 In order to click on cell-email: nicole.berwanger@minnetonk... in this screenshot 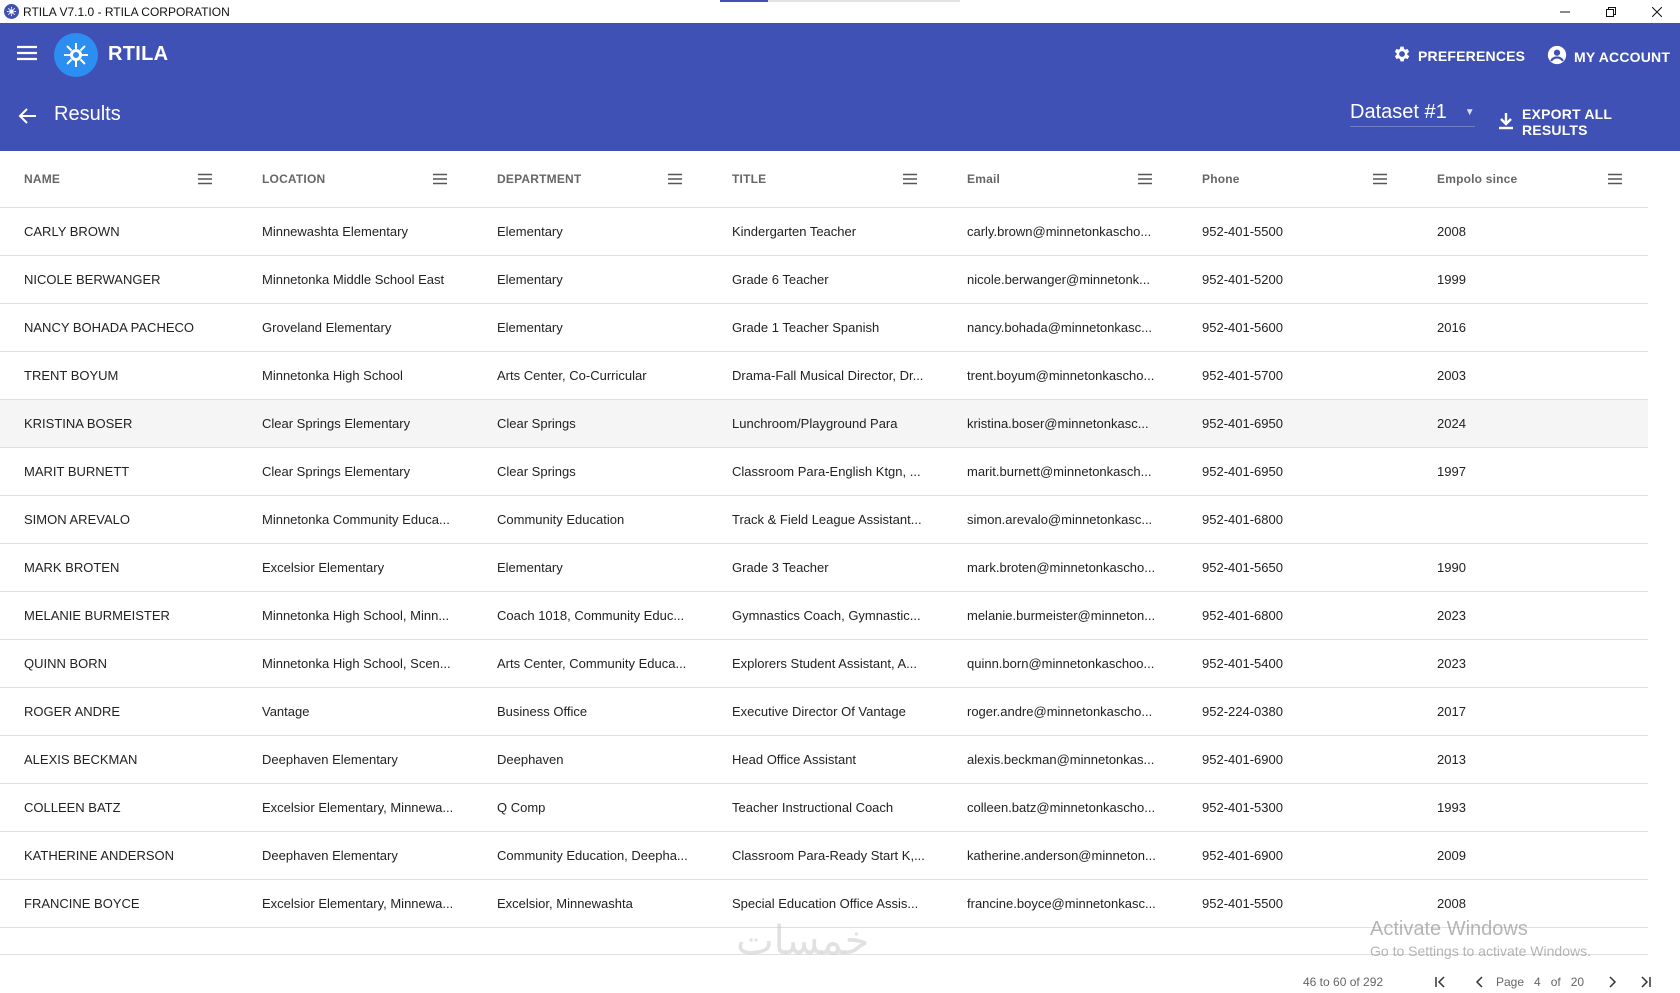, I will do `click(1059, 279)`.